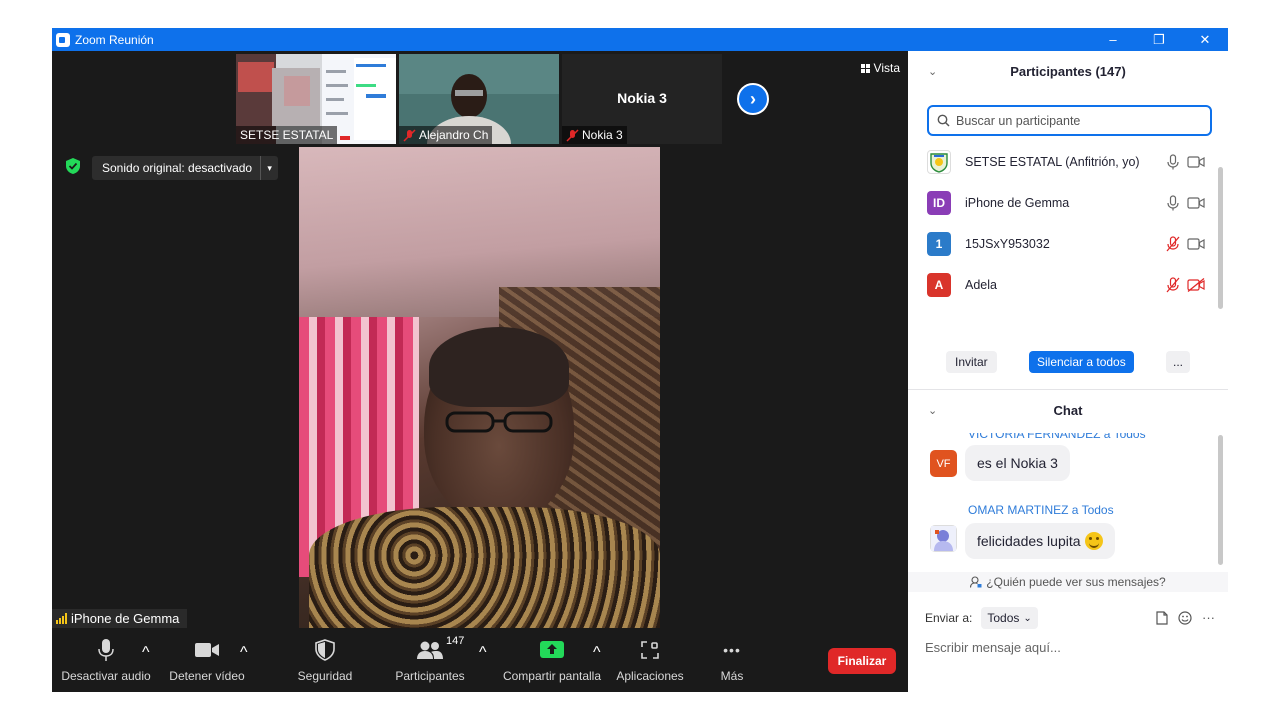 The height and width of the screenshot is (720, 1280). I want to click on file-icon, so click(1162, 617).